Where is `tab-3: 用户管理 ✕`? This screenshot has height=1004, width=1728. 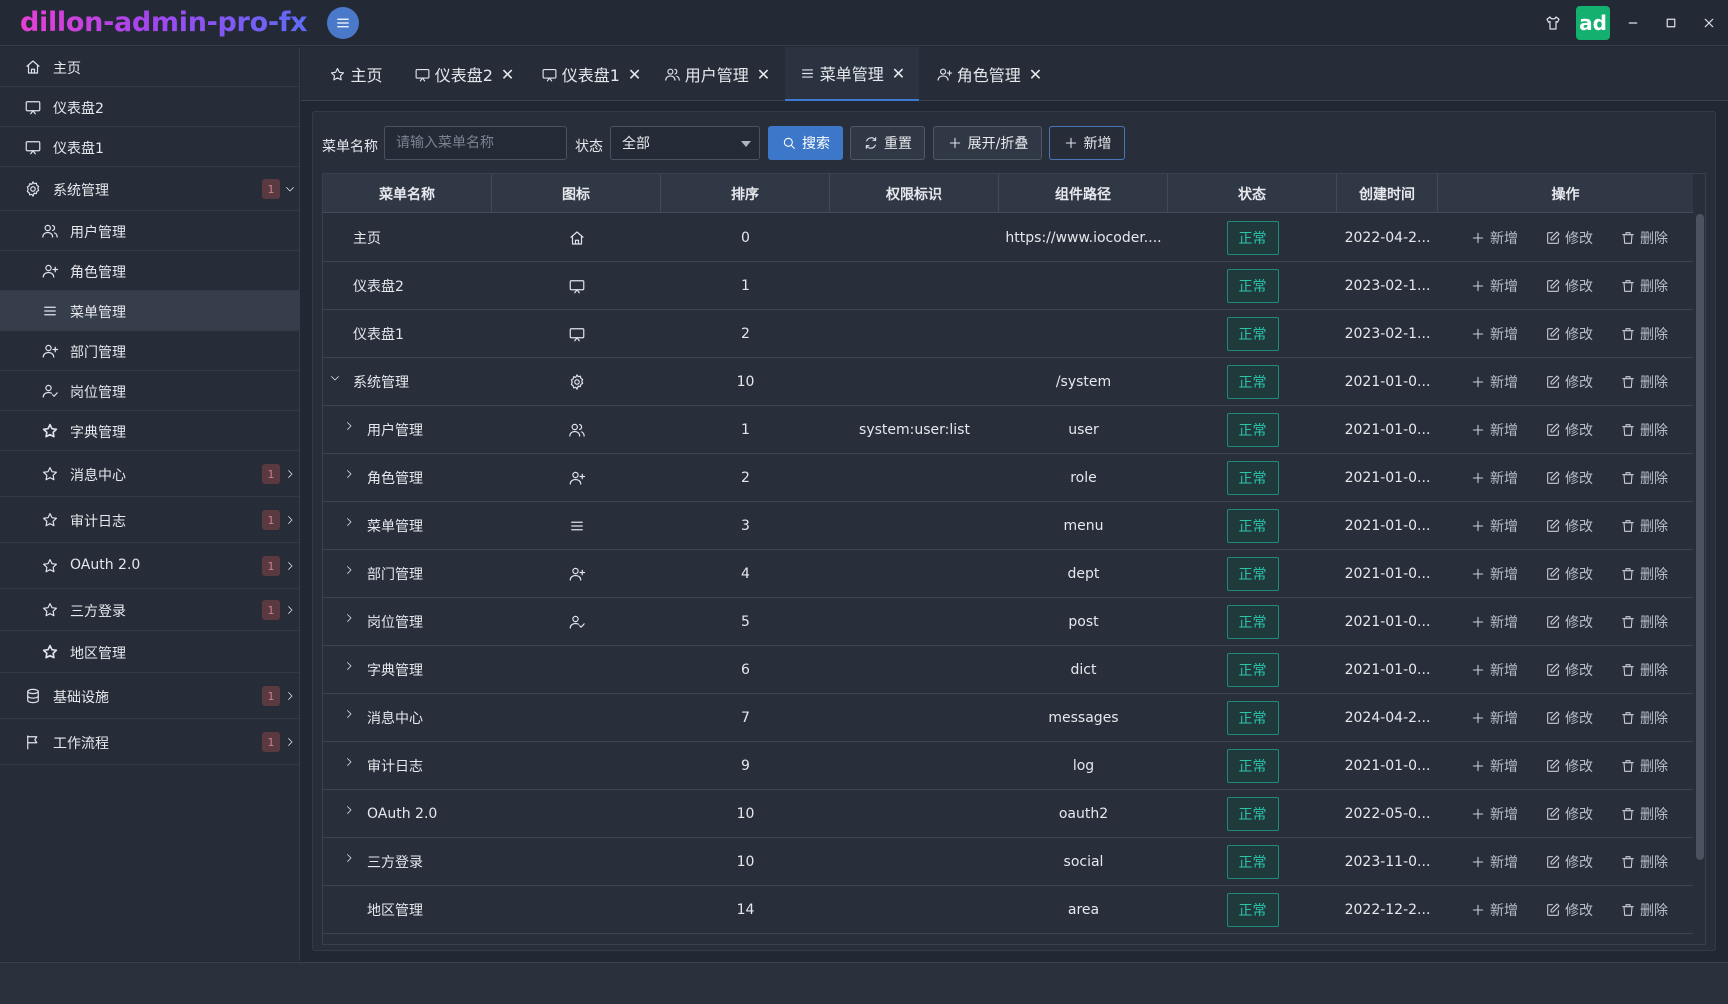
tab-3: 用户管理 ✕ is located at coordinates (717, 74).